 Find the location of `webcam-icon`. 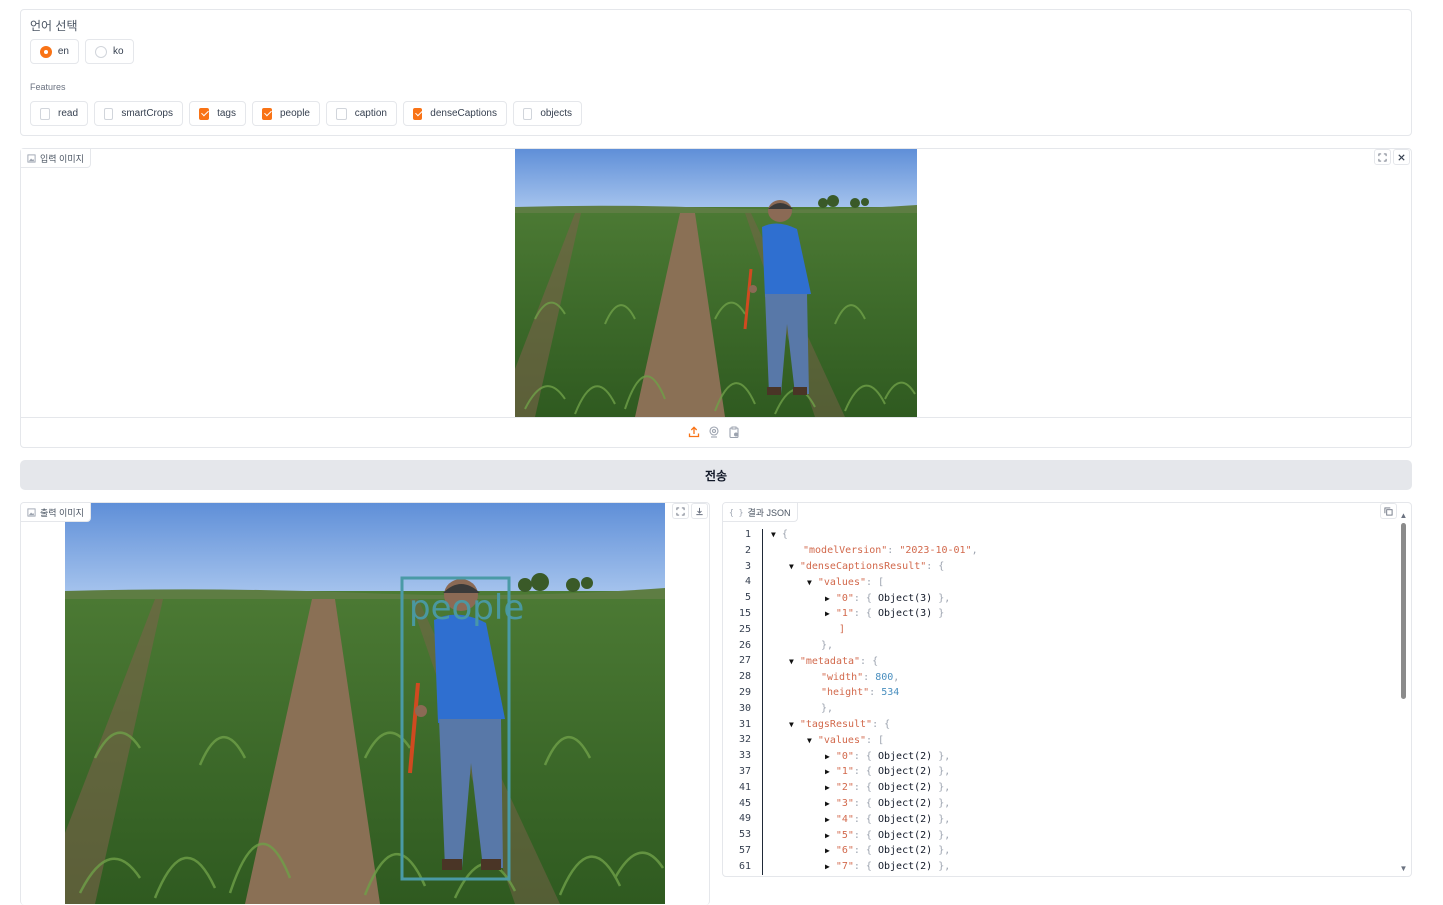

webcam-icon is located at coordinates (714, 432).